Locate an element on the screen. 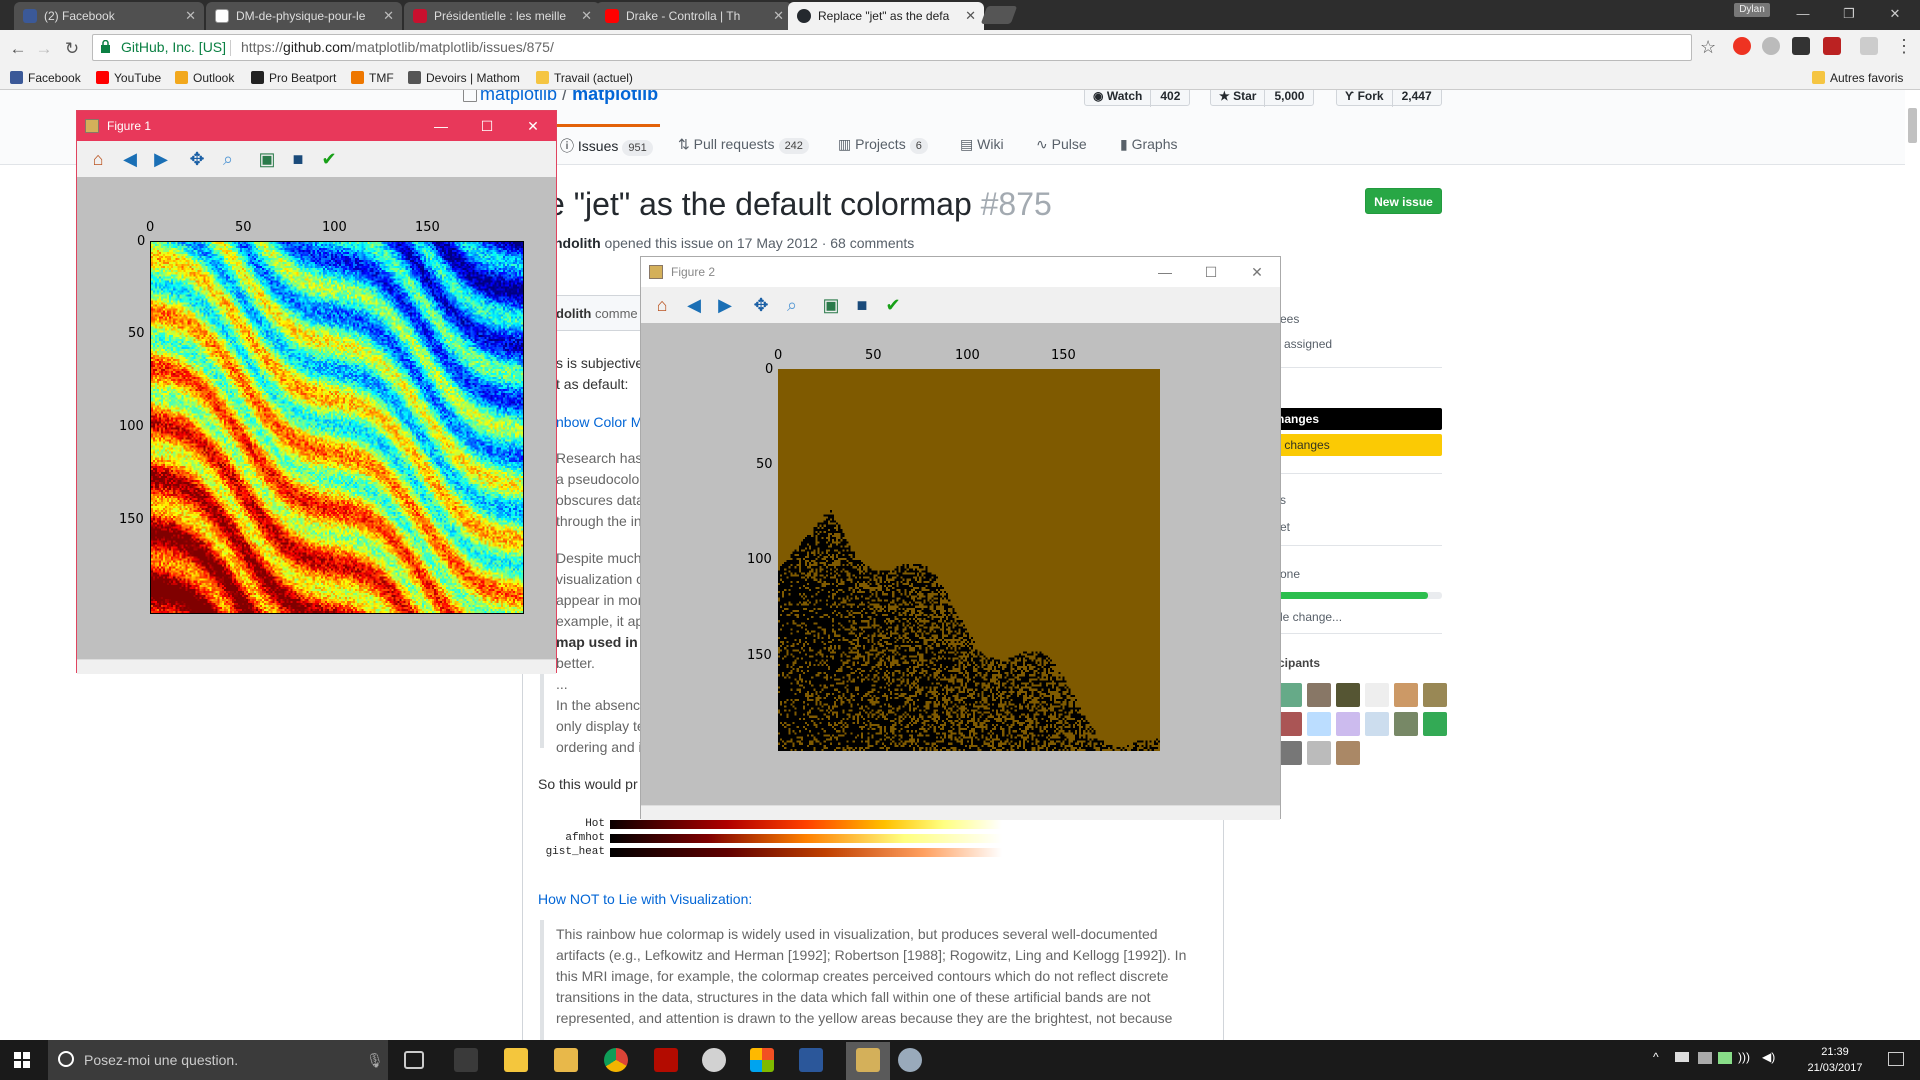  bookmark-pro-beatport: Pro Beatport is located at coordinates (293, 78).